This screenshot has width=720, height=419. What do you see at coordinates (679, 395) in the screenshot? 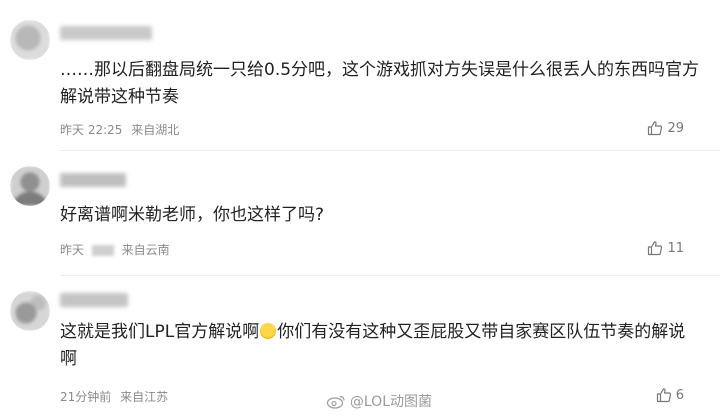
I see `like-count: 6` at bounding box center [679, 395].